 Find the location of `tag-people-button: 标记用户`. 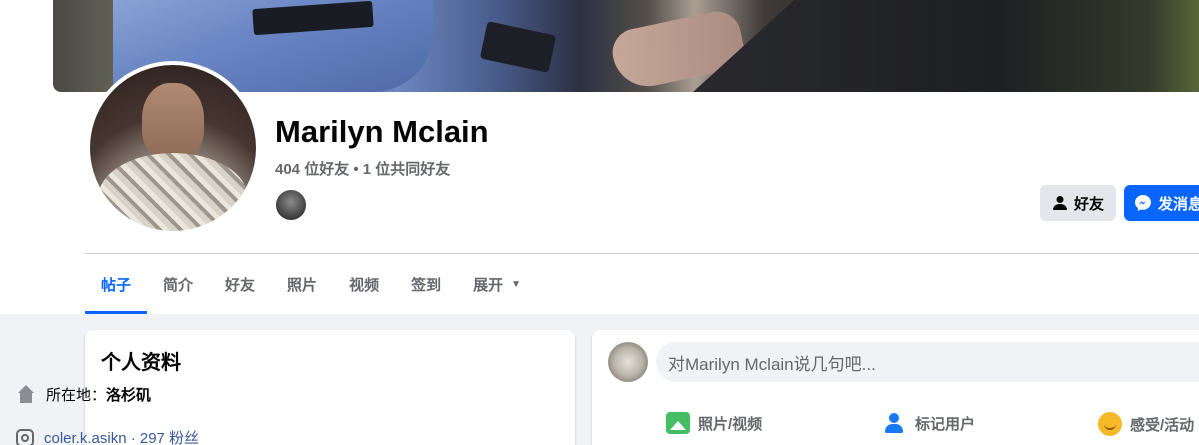

tag-people-button: 标记用户 is located at coordinates (930, 423).